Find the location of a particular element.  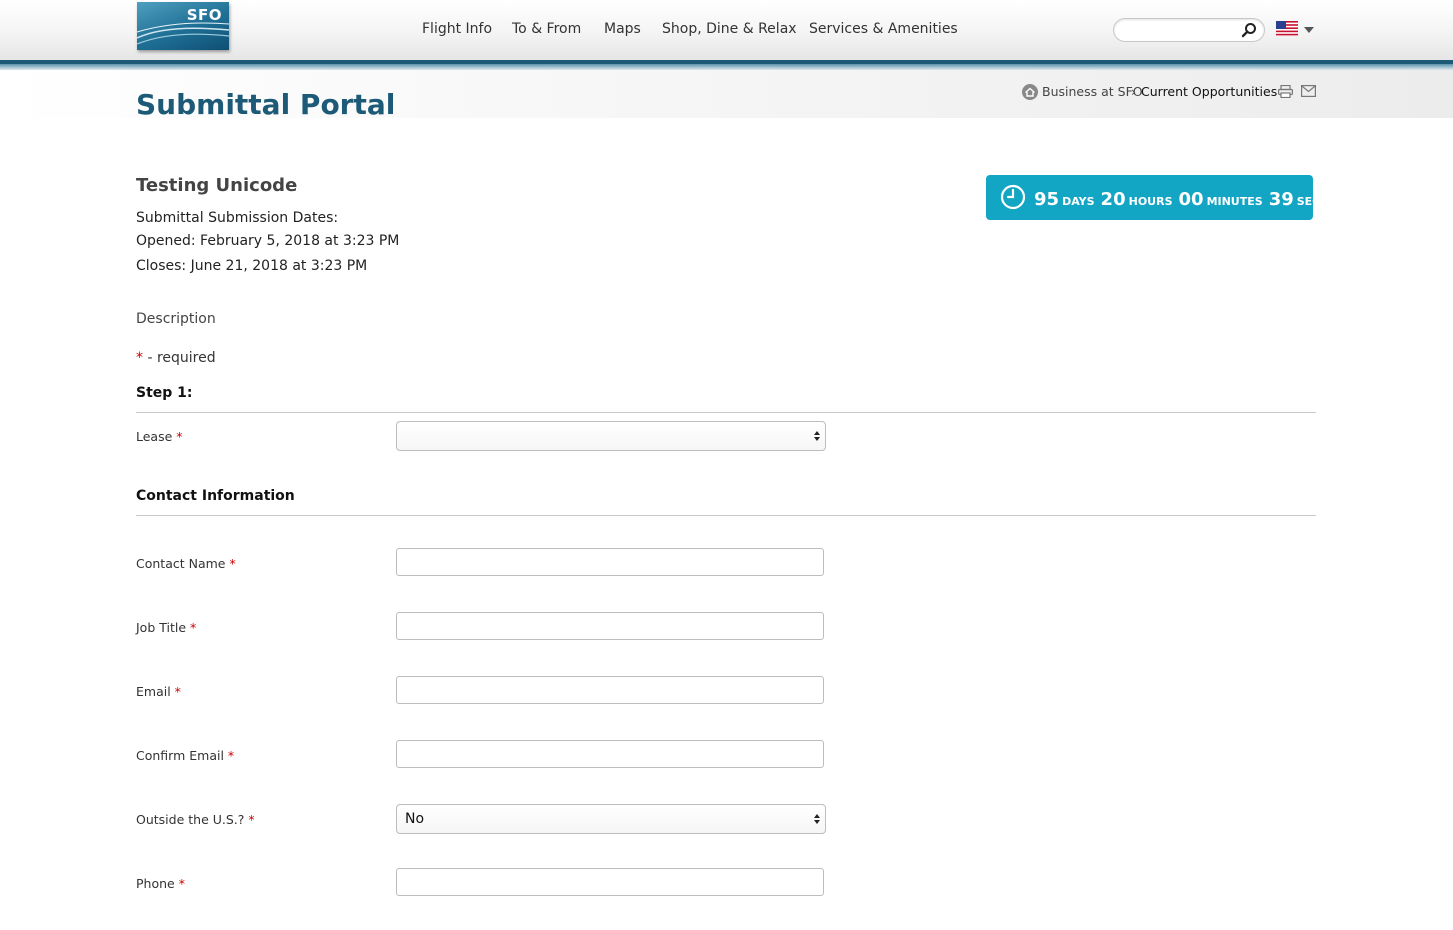

job-title-label: Job Title * is located at coordinates (166, 627).